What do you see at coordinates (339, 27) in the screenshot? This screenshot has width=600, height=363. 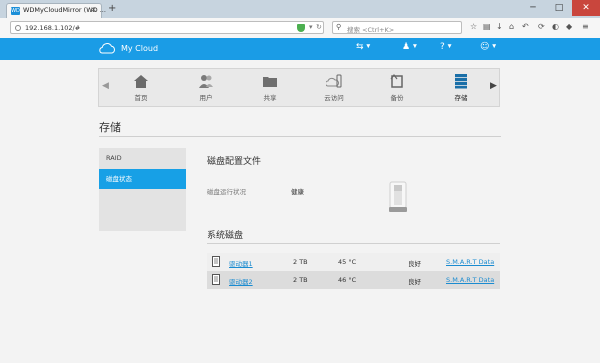 I see `search-icon: ⚲` at bounding box center [339, 27].